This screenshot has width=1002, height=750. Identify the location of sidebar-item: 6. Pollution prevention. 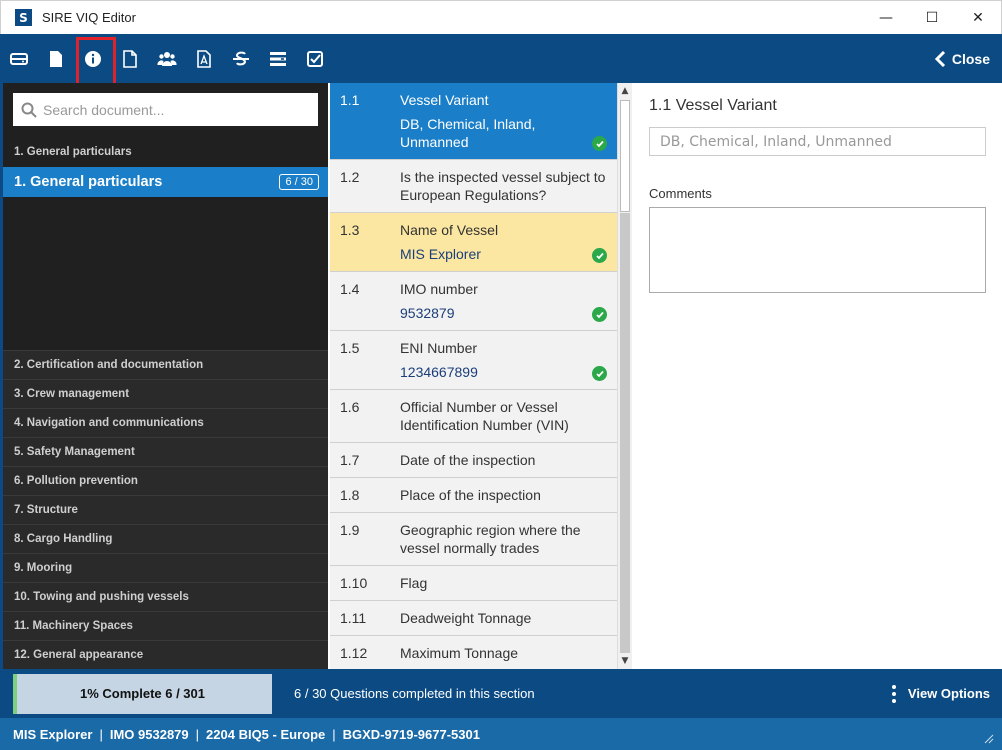
(165, 480).